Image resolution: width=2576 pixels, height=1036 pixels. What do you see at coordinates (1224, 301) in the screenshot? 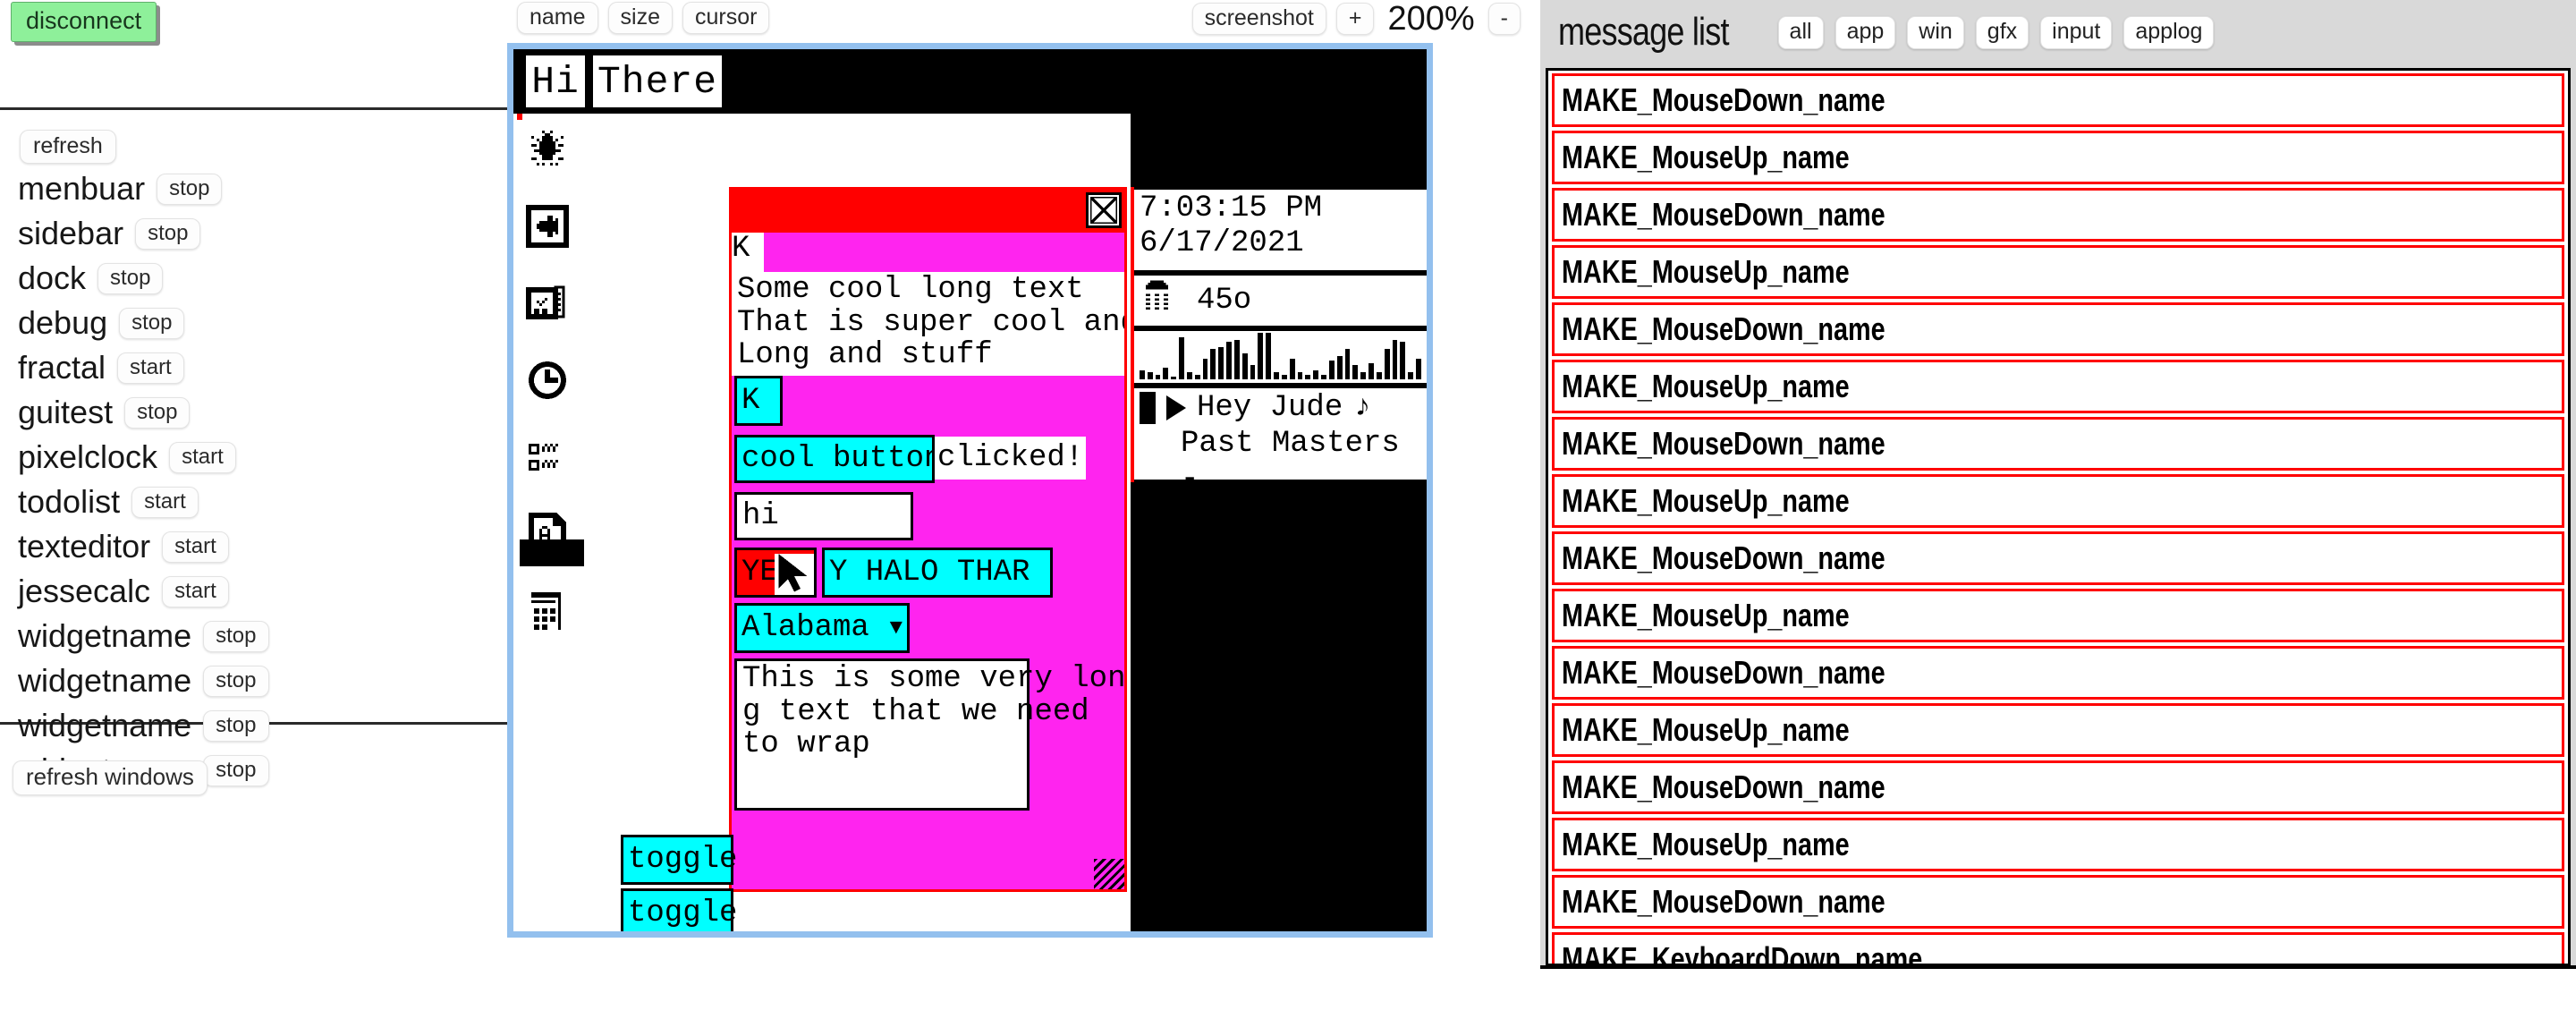
I see `weather-temperature: 45o` at bounding box center [1224, 301].